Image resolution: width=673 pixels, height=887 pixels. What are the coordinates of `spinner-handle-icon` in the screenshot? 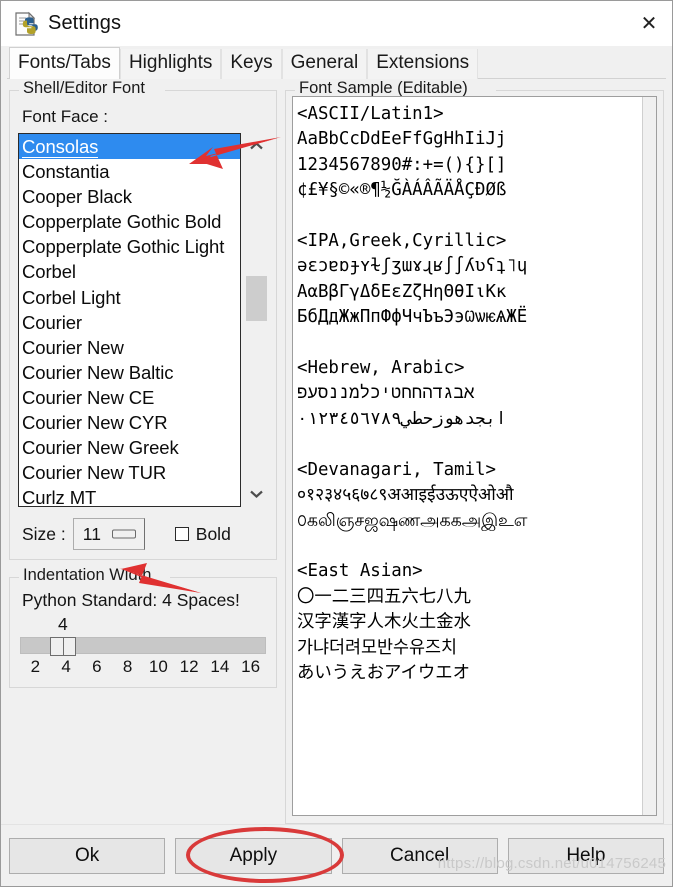 It's located at (123, 534).